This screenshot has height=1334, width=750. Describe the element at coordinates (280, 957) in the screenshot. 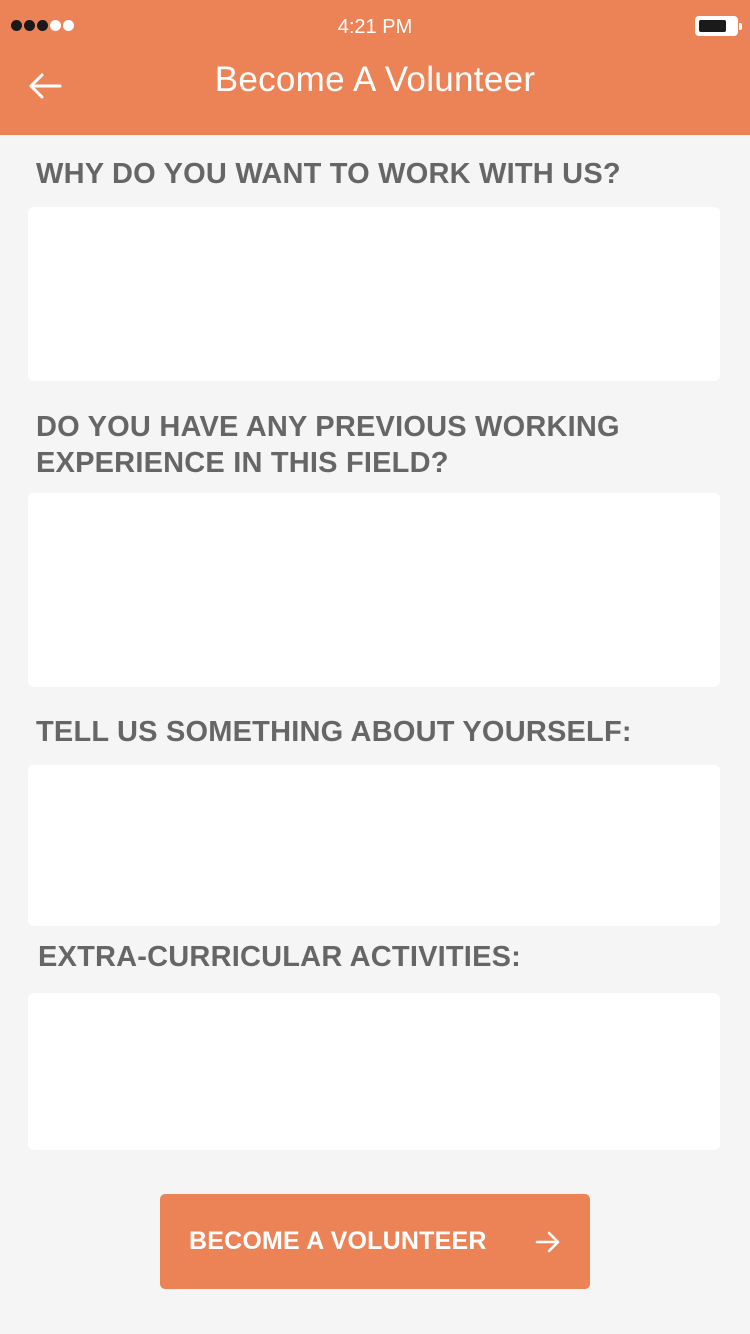

I see `question-activities-label: EXTRA-CURRICULAR ACTIVITIES:` at that location.